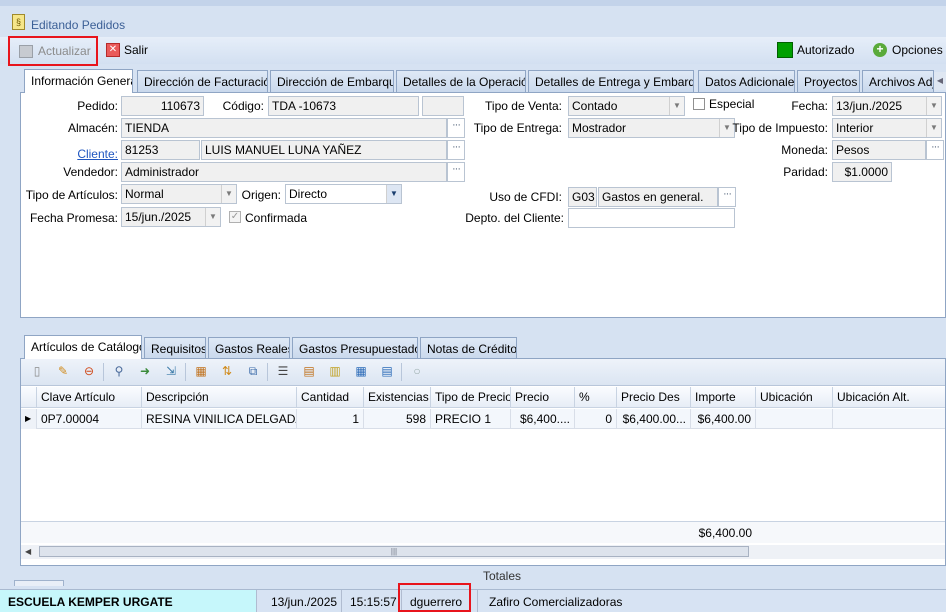 This screenshot has height=612, width=946. I want to click on cell-cantidad: 1, so click(330, 419).